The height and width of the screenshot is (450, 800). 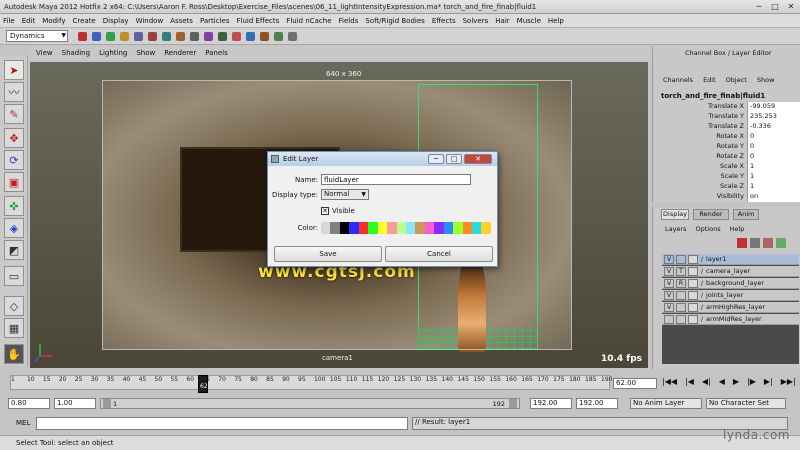 What do you see at coordinates (726, 127) in the screenshot?
I see `attribute-row: Translate Z -0.336` at bounding box center [726, 127].